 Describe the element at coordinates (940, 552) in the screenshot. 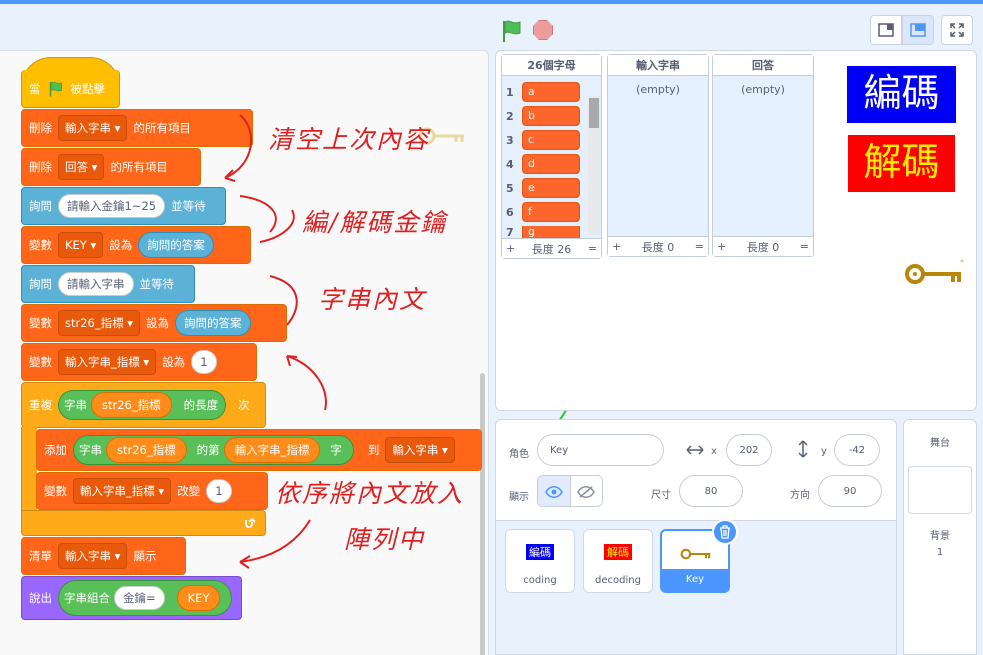

I see `backdrop-count: 1` at that location.